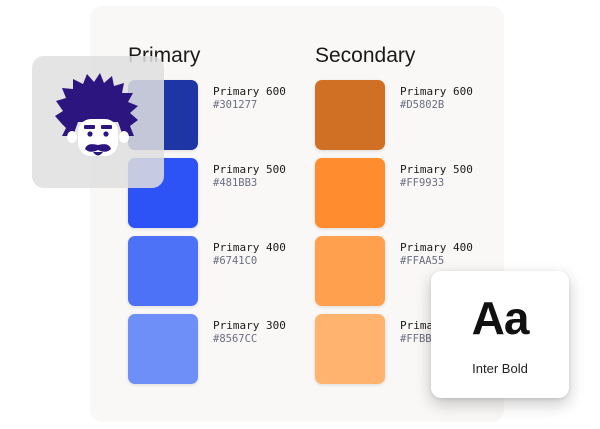 This screenshot has width=600, height=429. Describe the element at coordinates (235, 105) in the screenshot. I see `primary-swatch-600-hex: #301277` at that location.